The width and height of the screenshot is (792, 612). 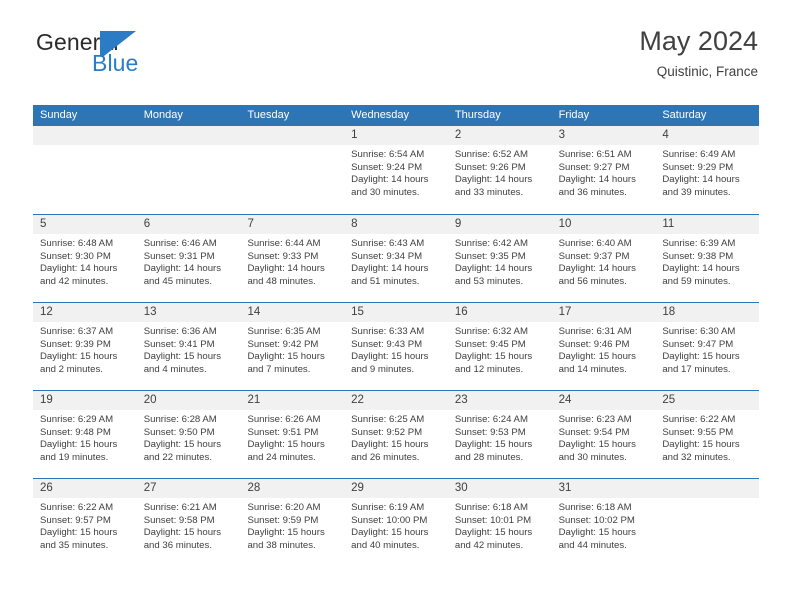 What do you see at coordinates (279, 369) in the screenshot?
I see `daylight-text-line2: and 7 minutes.` at bounding box center [279, 369].